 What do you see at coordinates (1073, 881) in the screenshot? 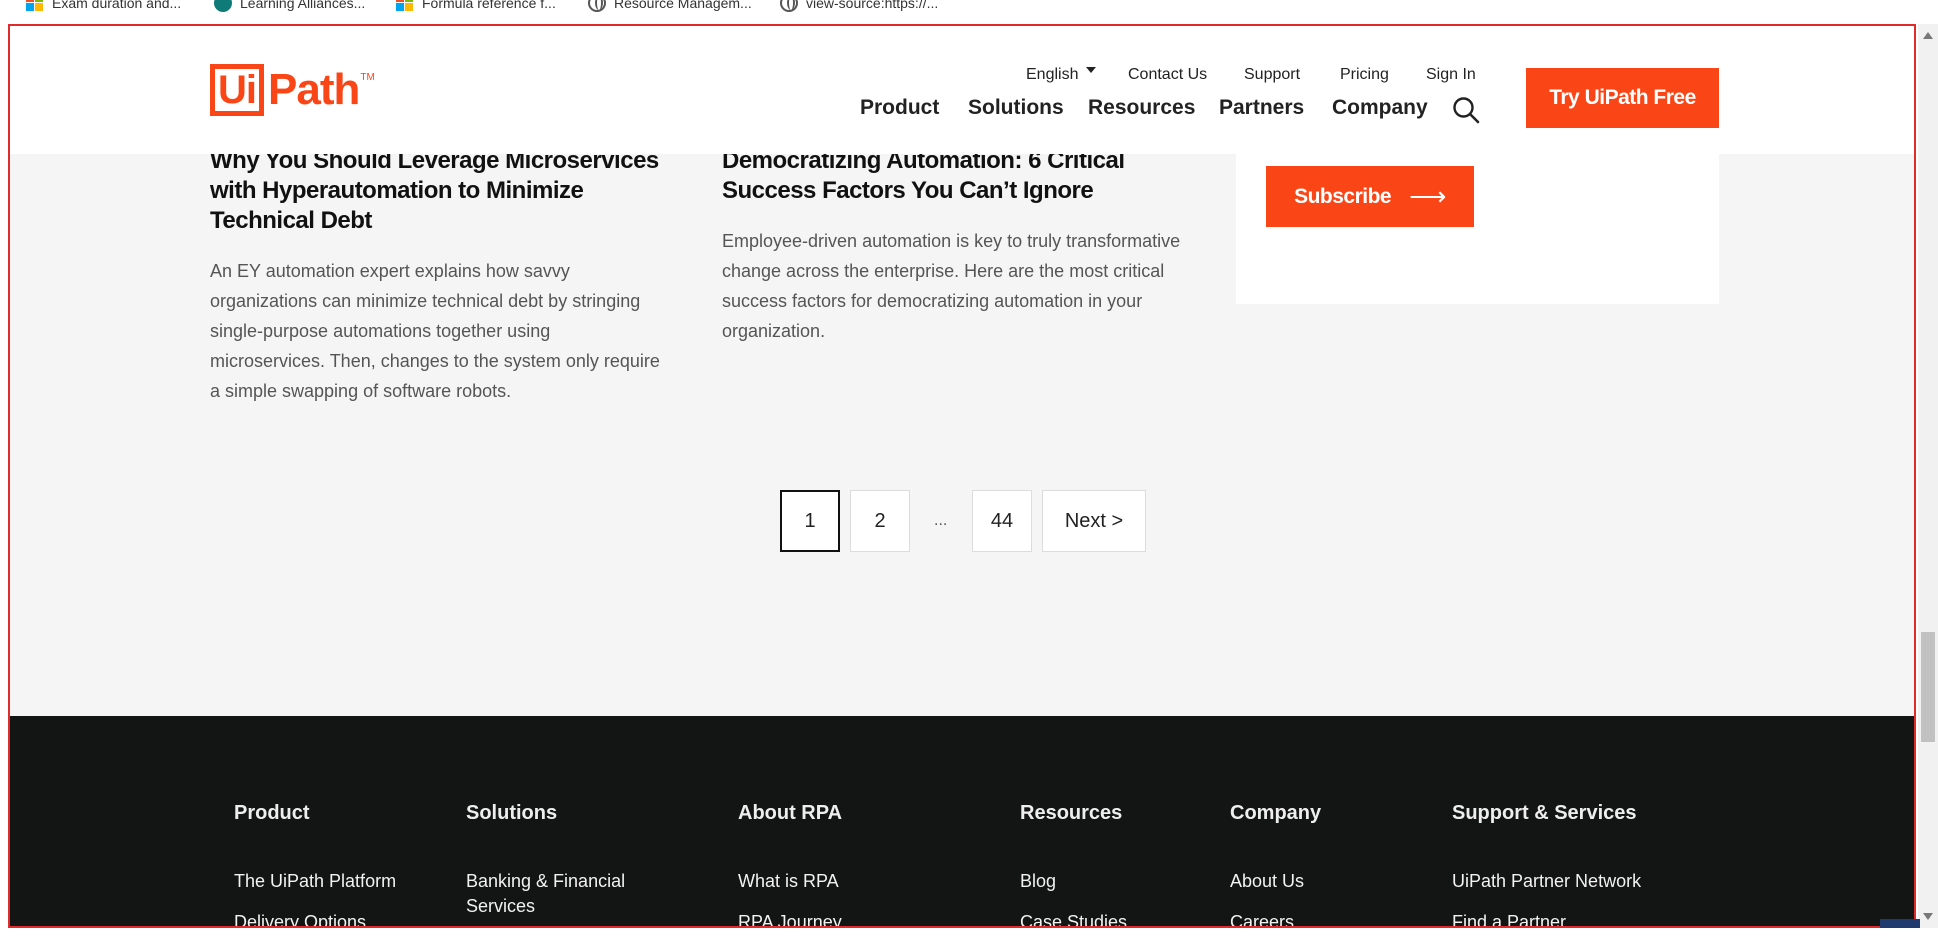
I see `footer-link: Blog` at bounding box center [1073, 881].